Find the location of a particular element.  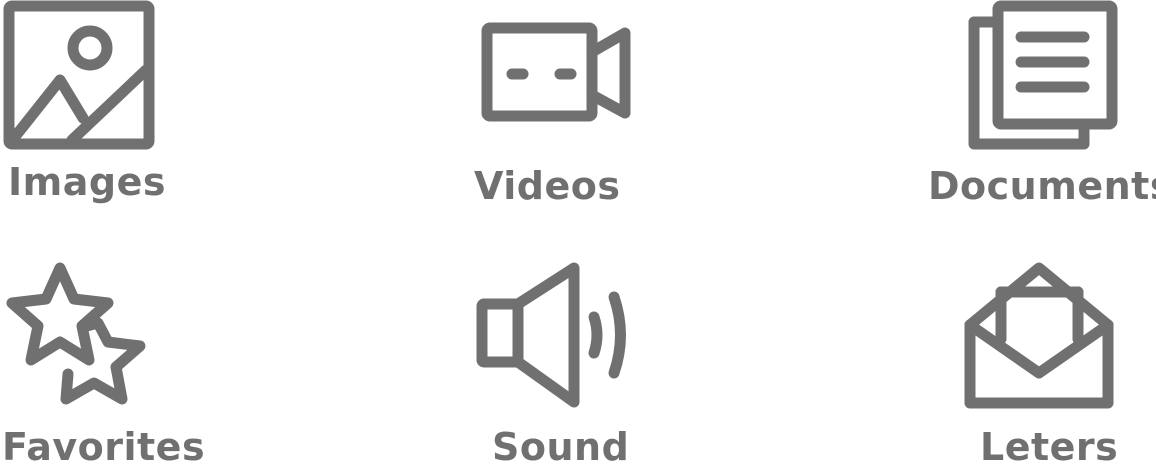

tile-label-sound: Sound is located at coordinates (561, 447).